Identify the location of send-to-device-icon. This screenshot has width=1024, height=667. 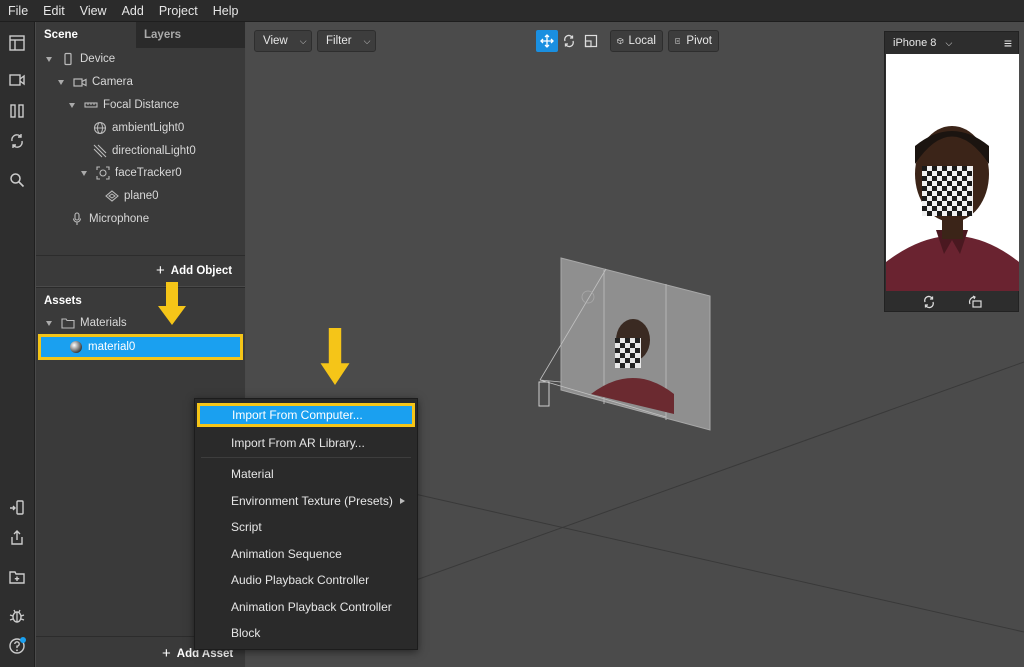
(17, 508).